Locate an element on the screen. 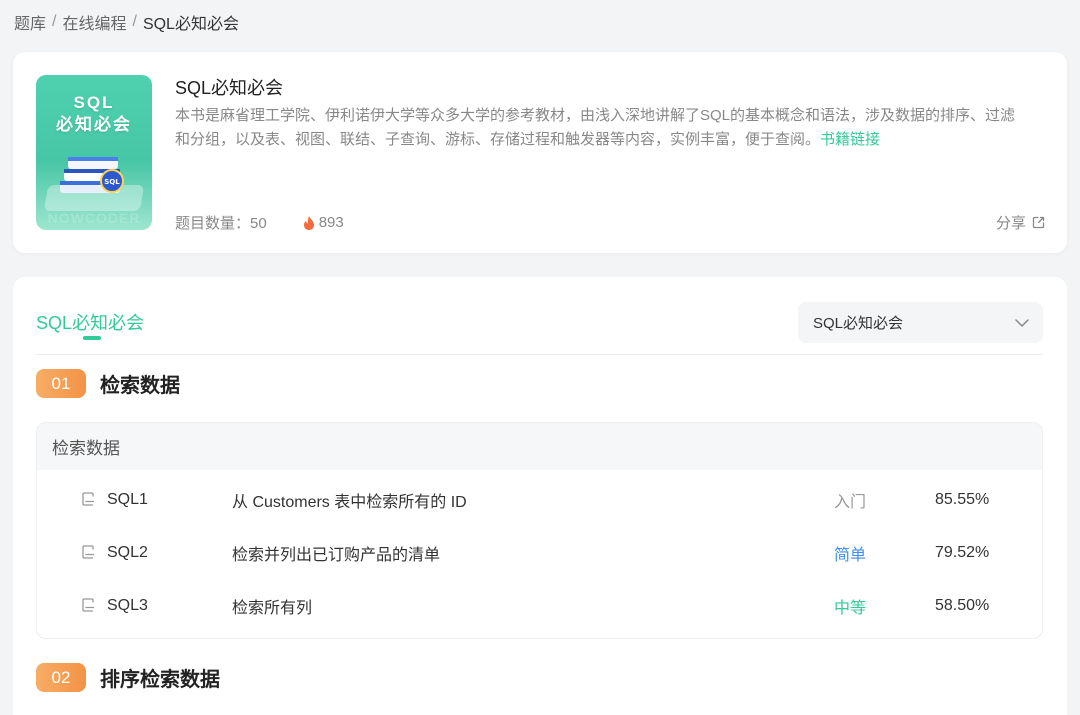  section-header-01: 01 检索数据 is located at coordinates (108, 383).